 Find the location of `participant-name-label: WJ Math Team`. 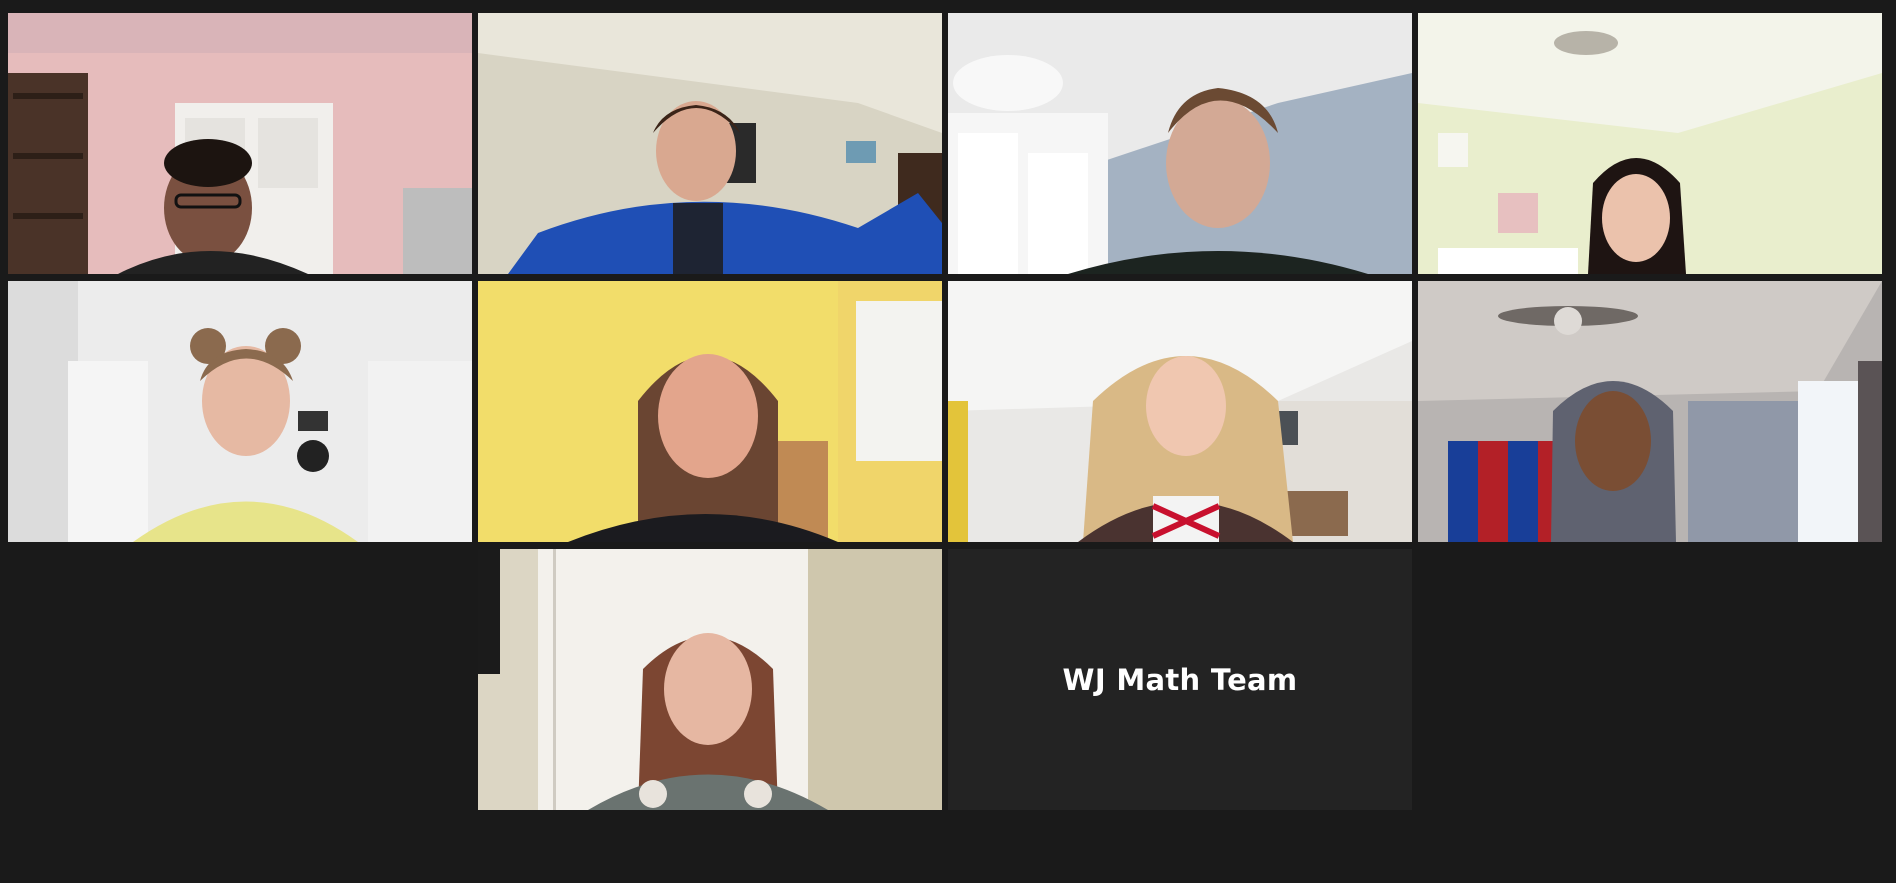

participant-name-label: WJ Math Team is located at coordinates (1180, 679).